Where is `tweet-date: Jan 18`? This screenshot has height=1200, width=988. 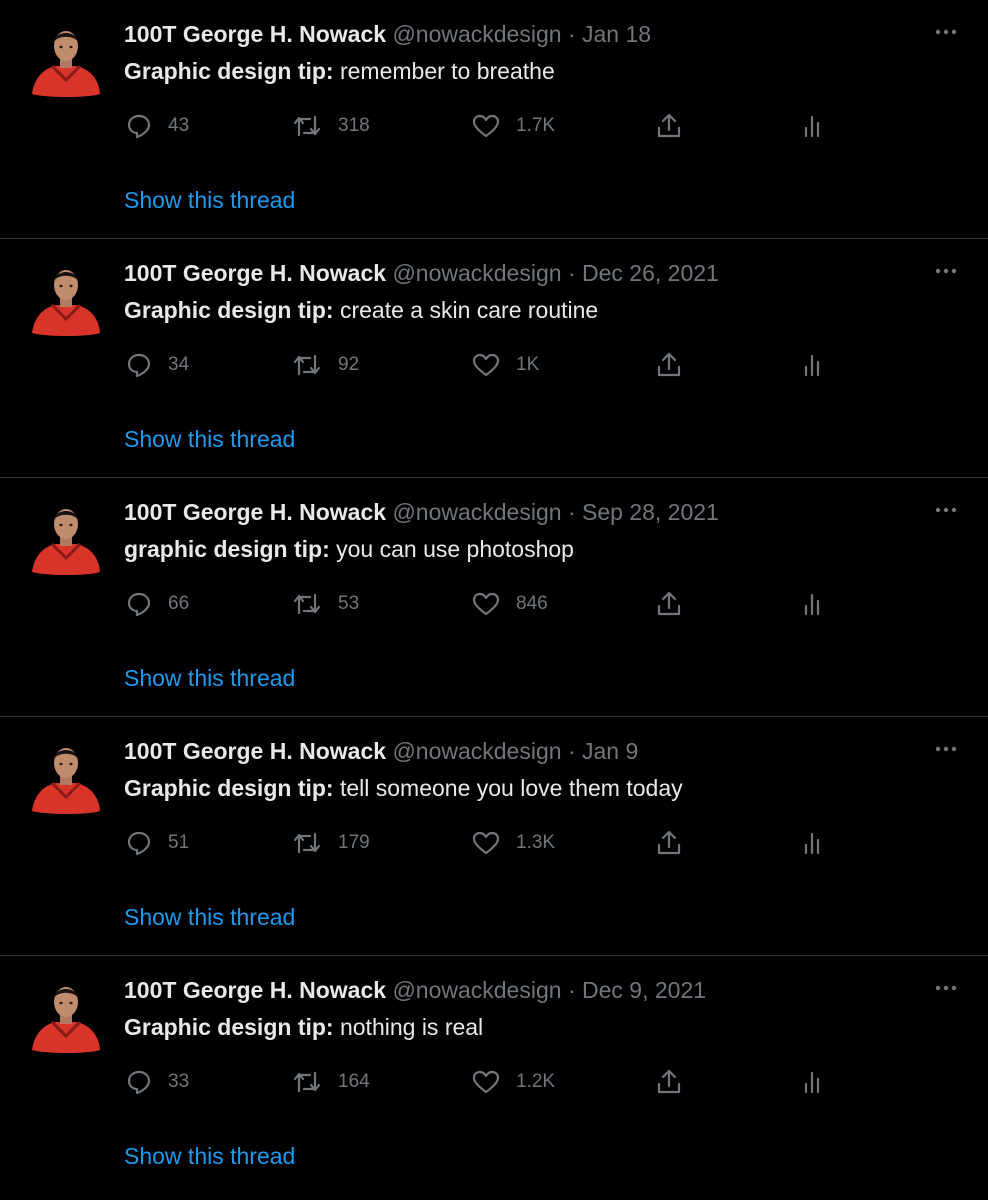
tweet-date: Jan 18 is located at coordinates (616, 34).